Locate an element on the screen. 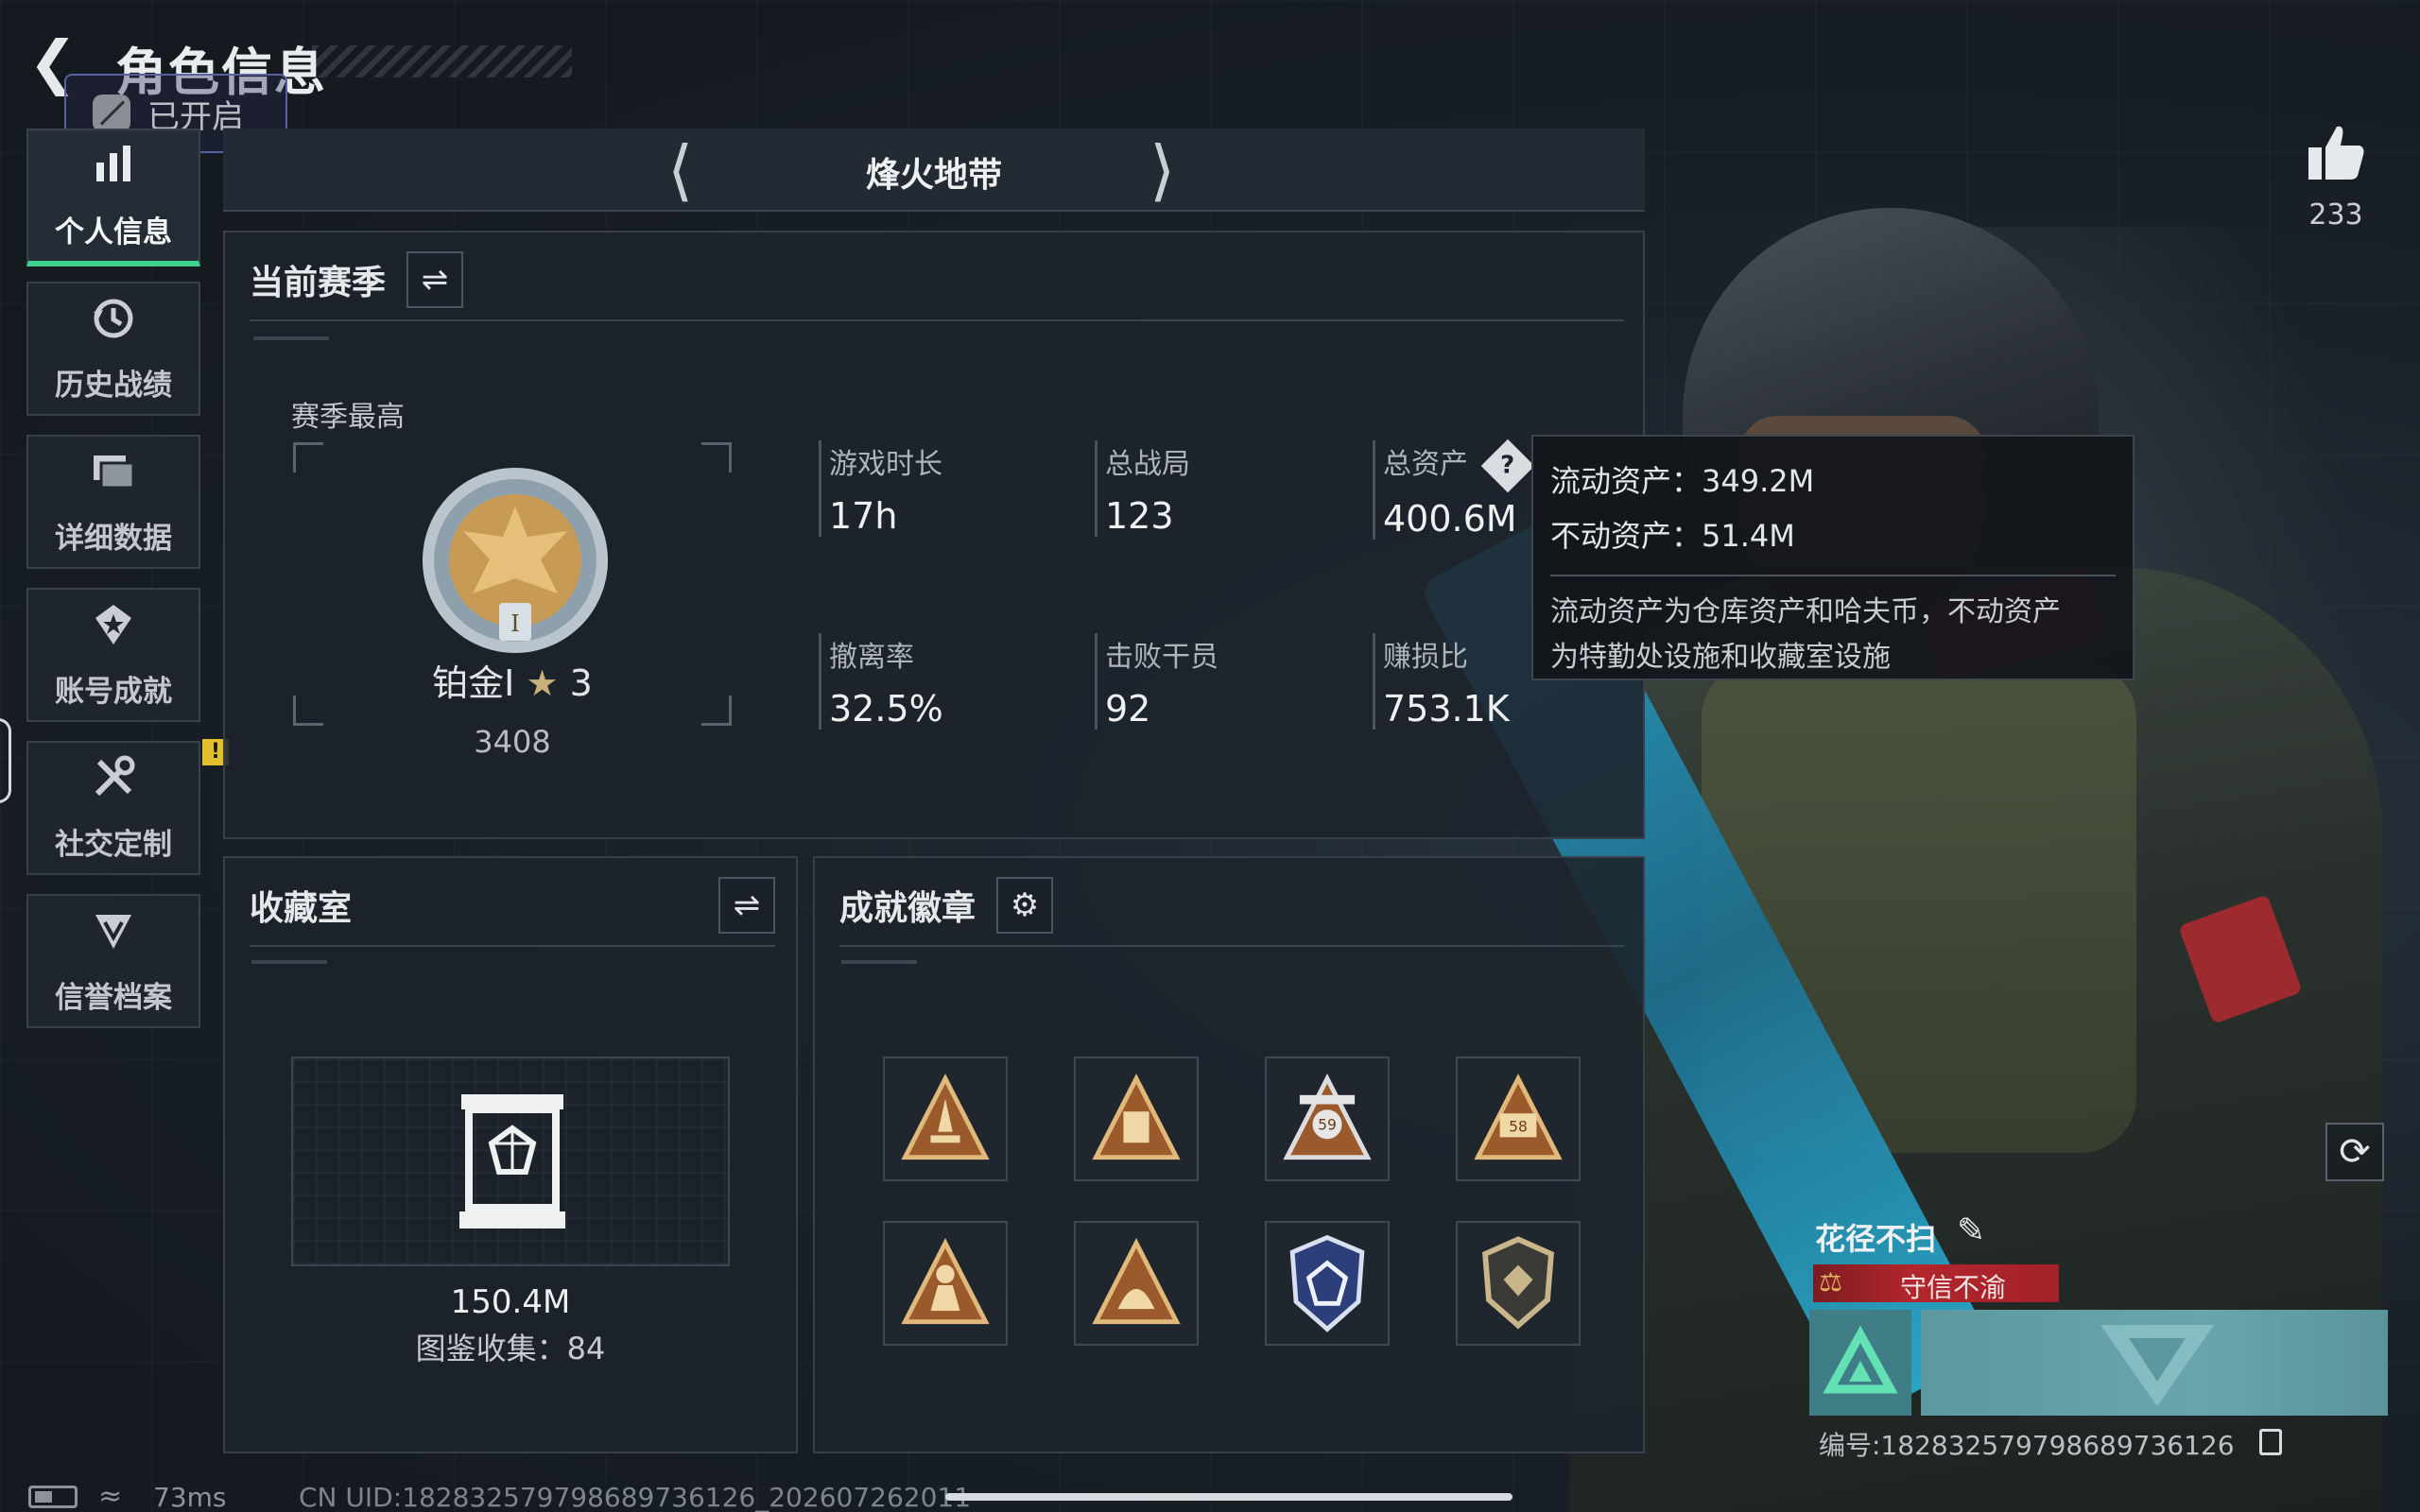  rank-stars: 3 is located at coordinates (581, 683).